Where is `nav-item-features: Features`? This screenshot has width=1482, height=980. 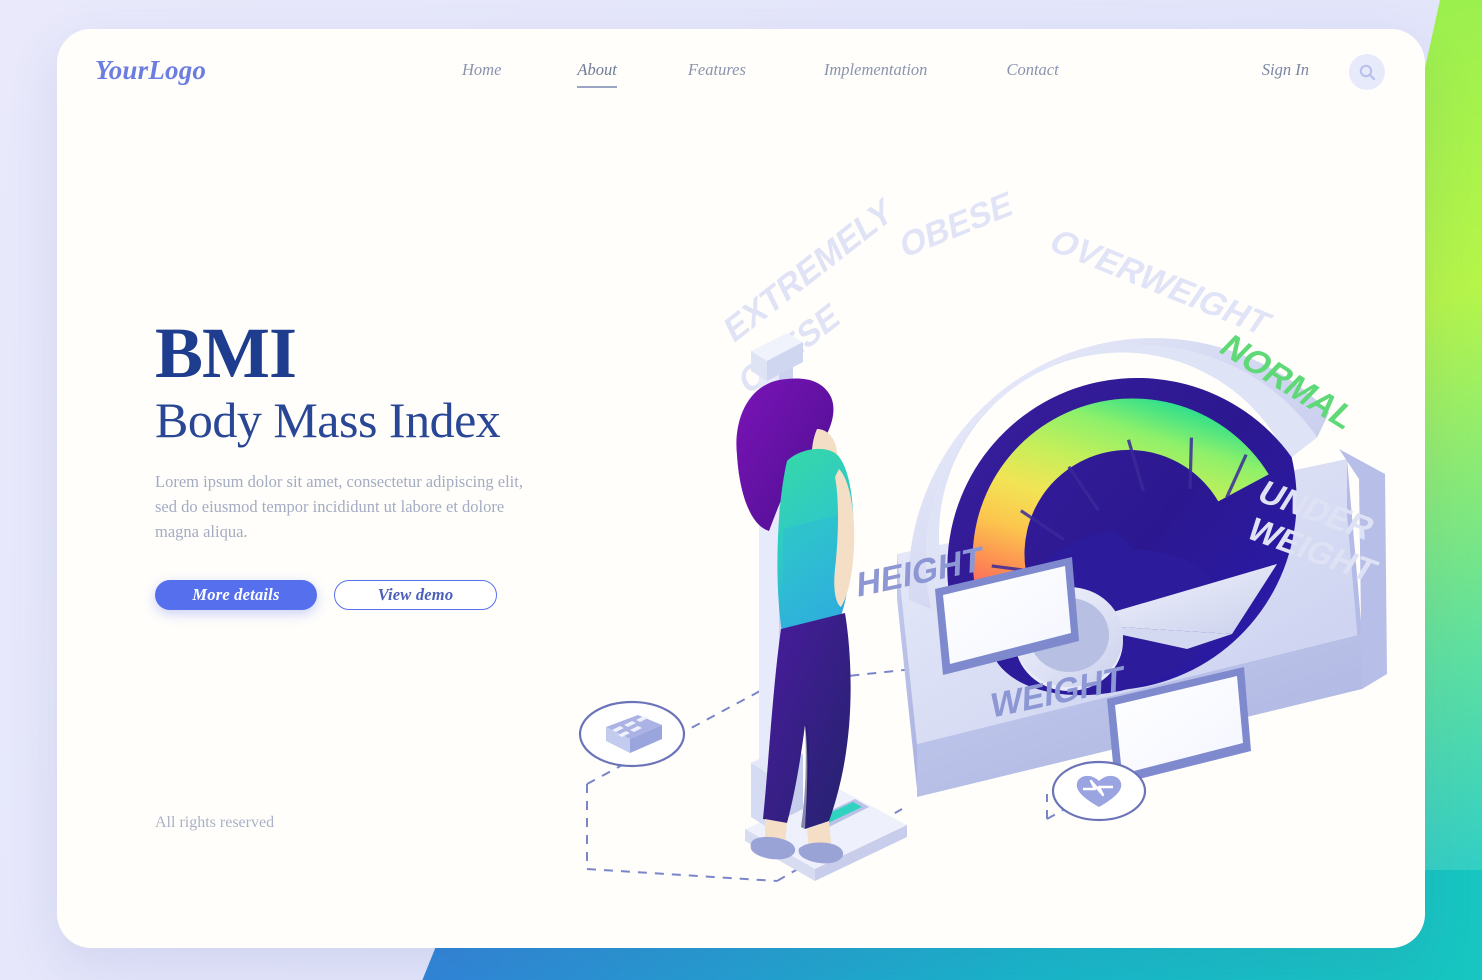 nav-item-features: Features is located at coordinates (717, 73).